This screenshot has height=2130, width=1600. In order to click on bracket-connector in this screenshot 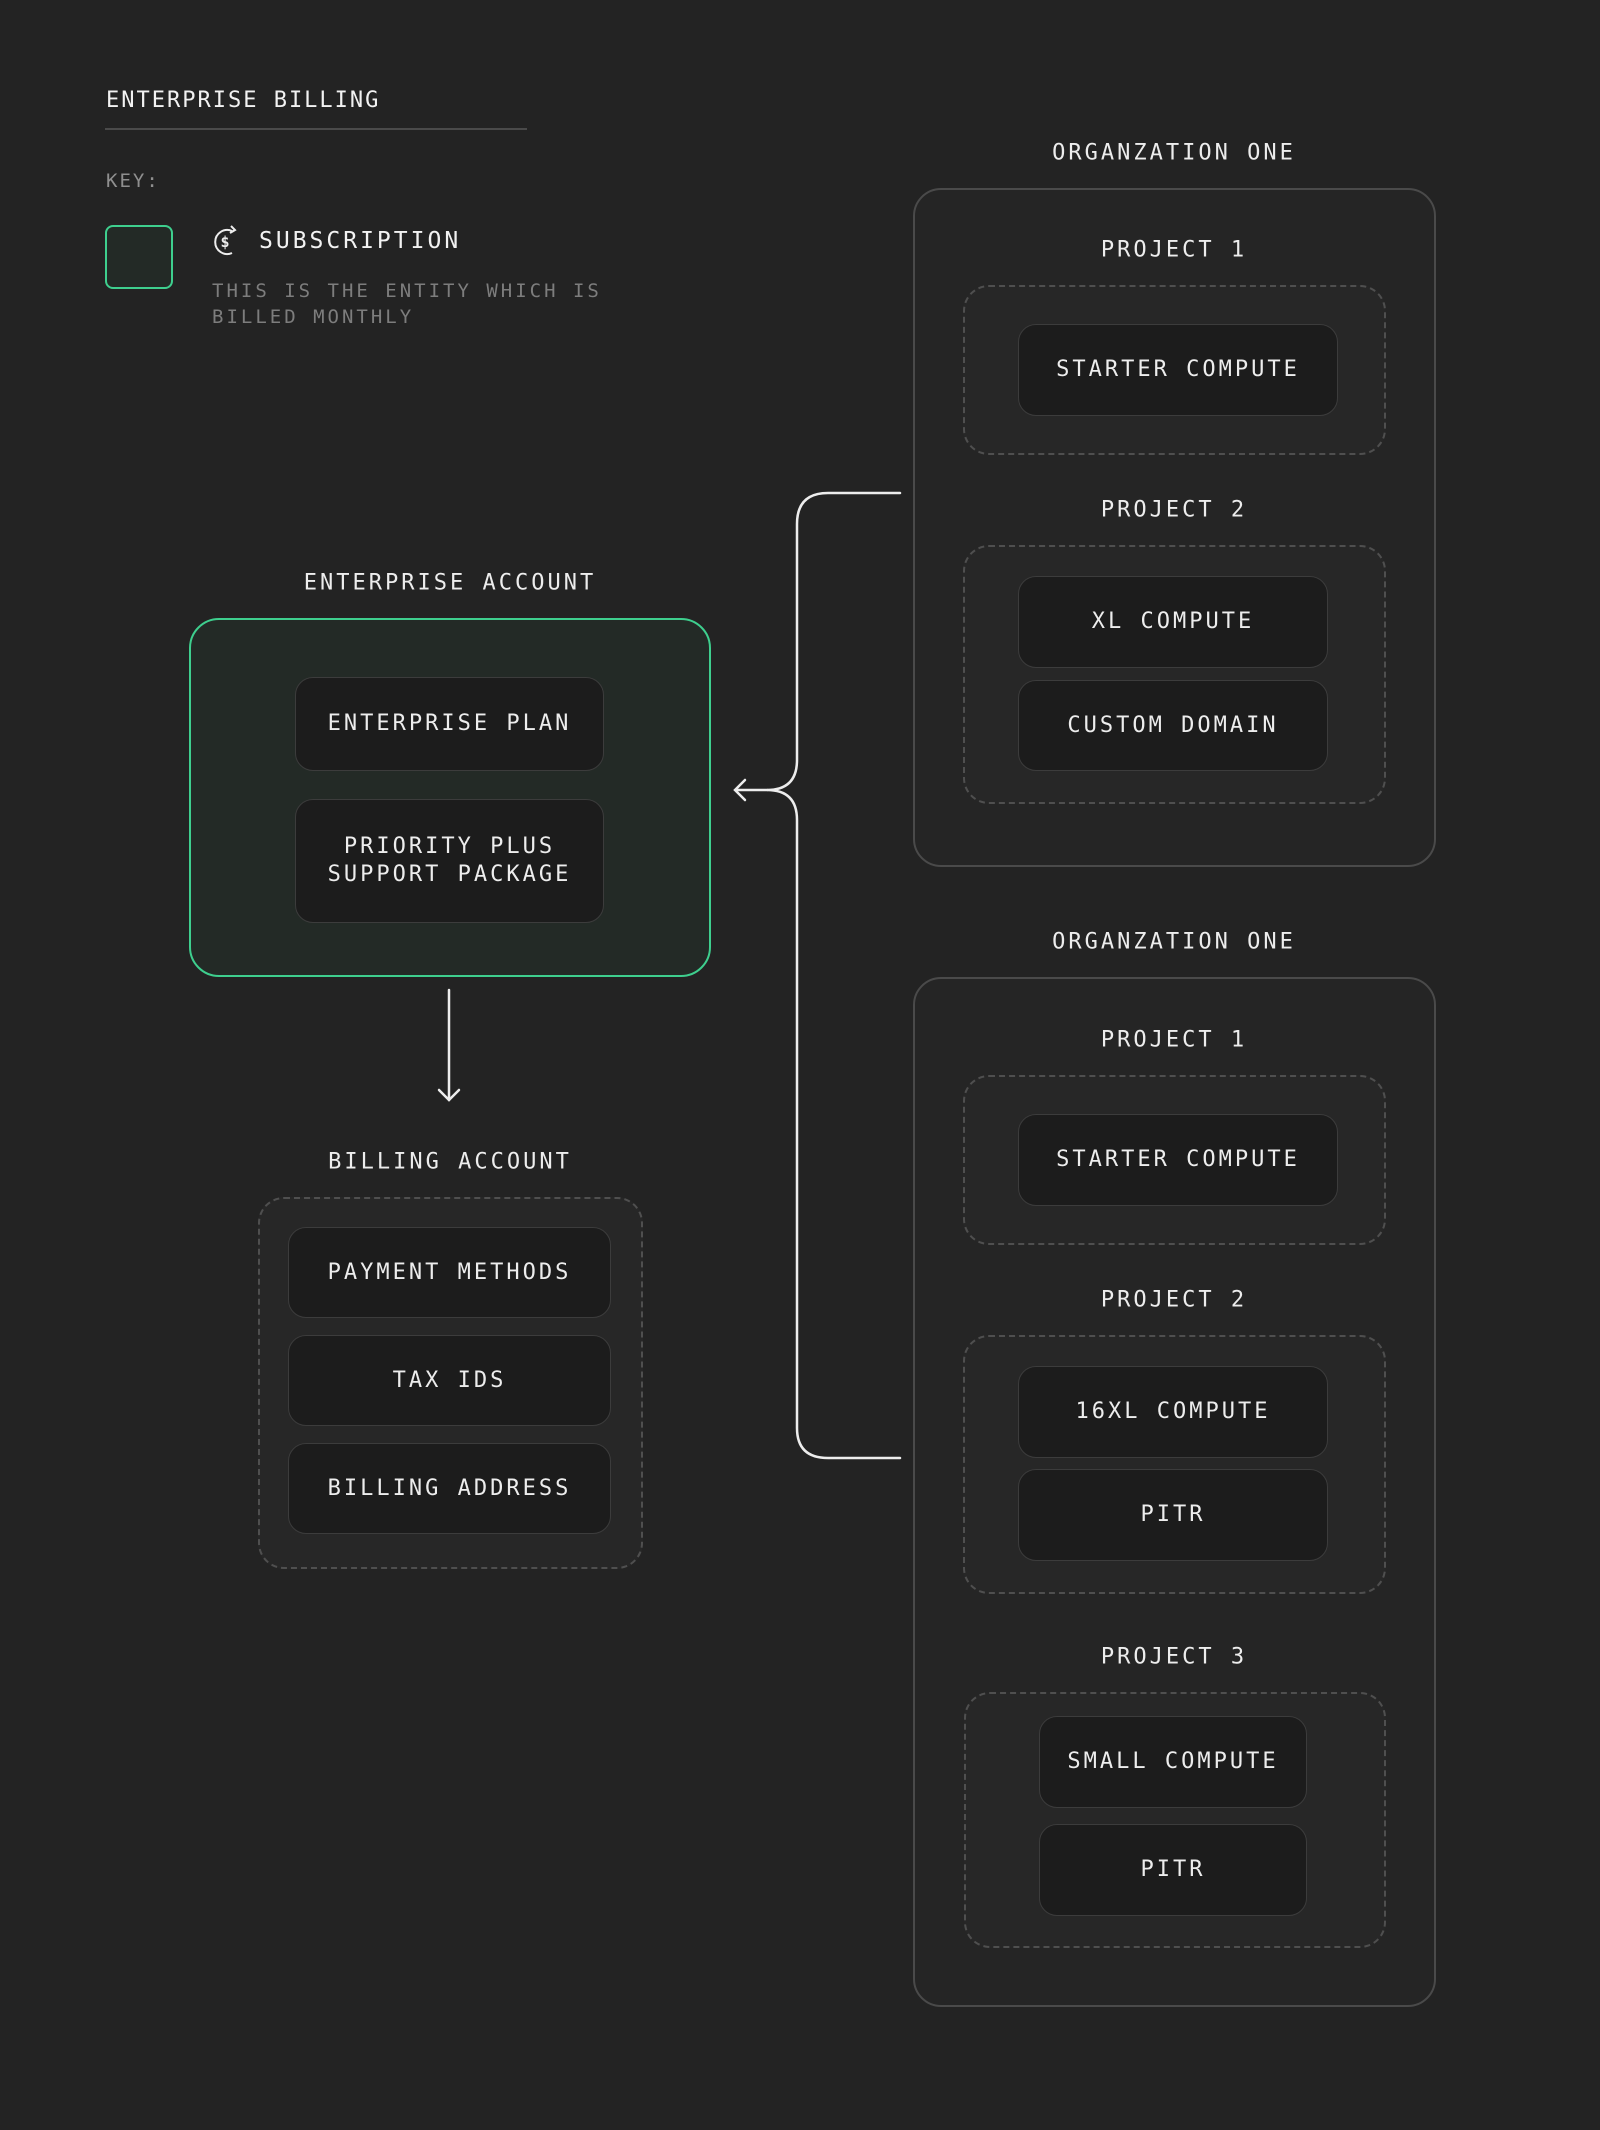, I will do `click(834, 975)`.